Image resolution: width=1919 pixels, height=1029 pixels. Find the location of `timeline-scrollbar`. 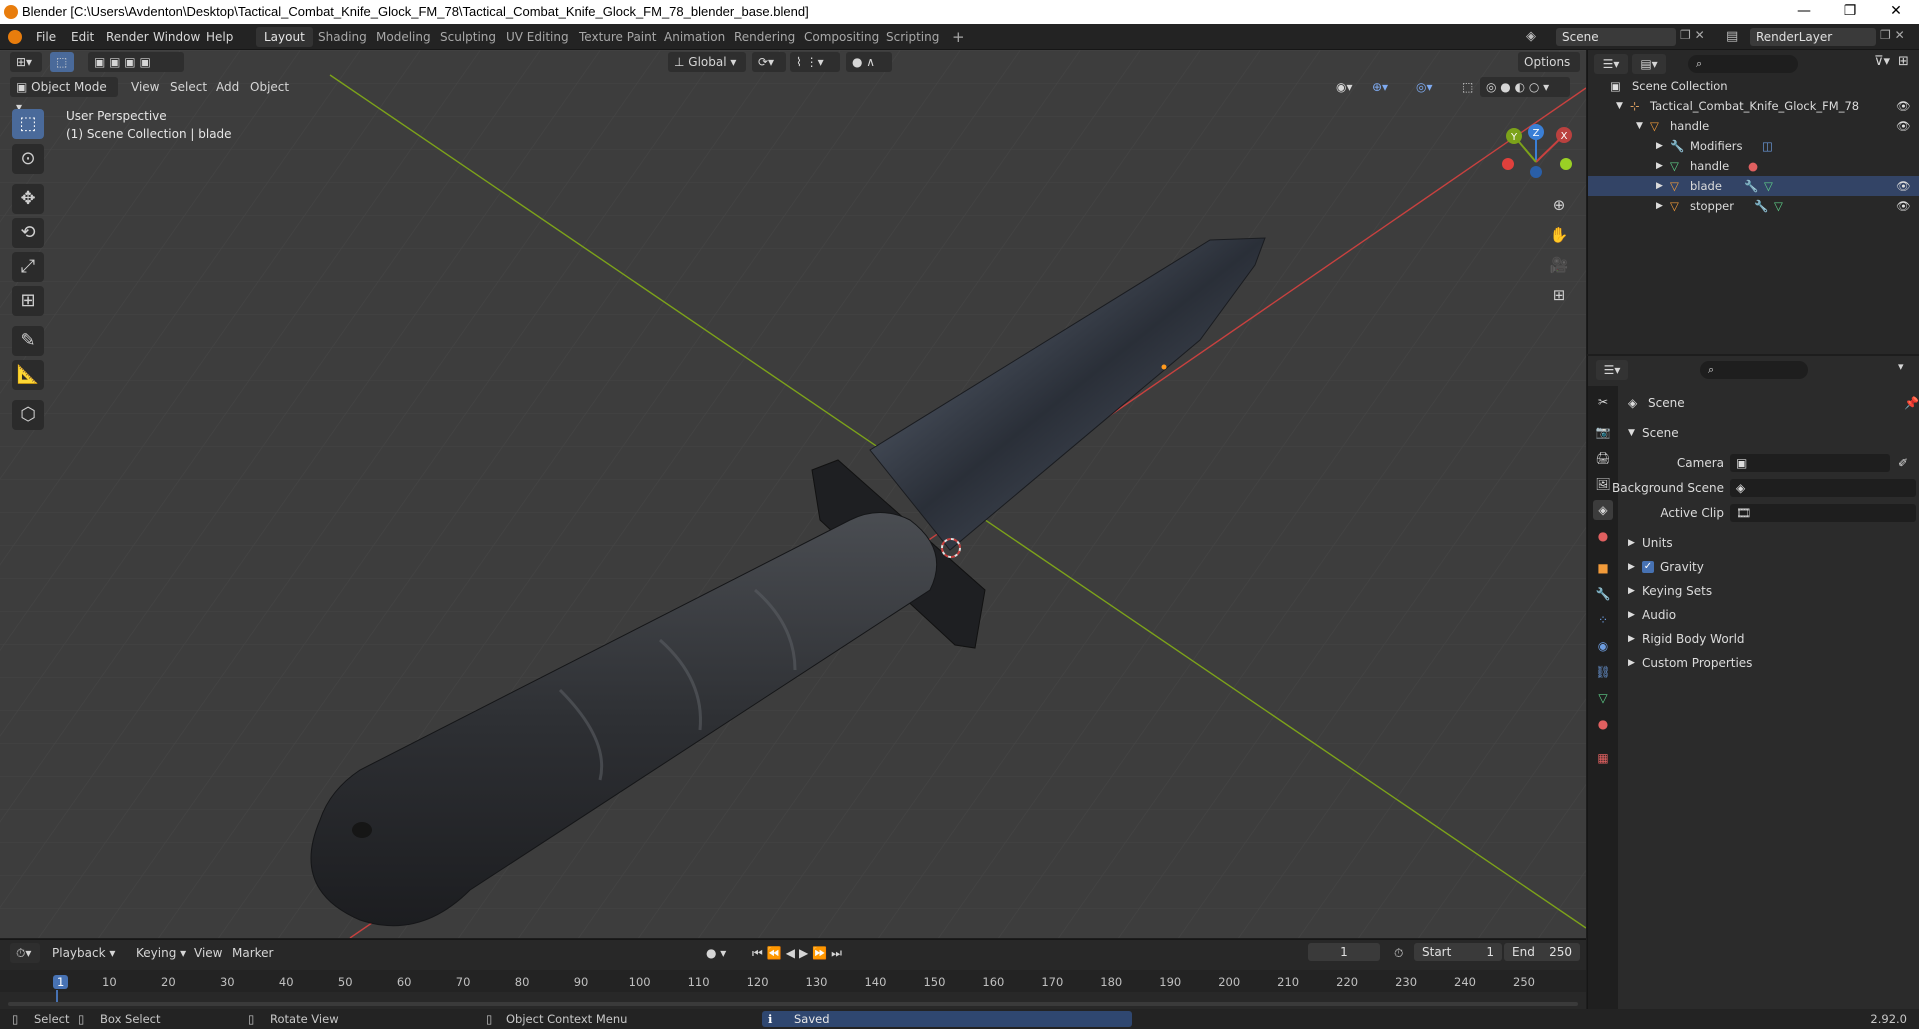

timeline-scrollbar is located at coordinates (793, 1004).